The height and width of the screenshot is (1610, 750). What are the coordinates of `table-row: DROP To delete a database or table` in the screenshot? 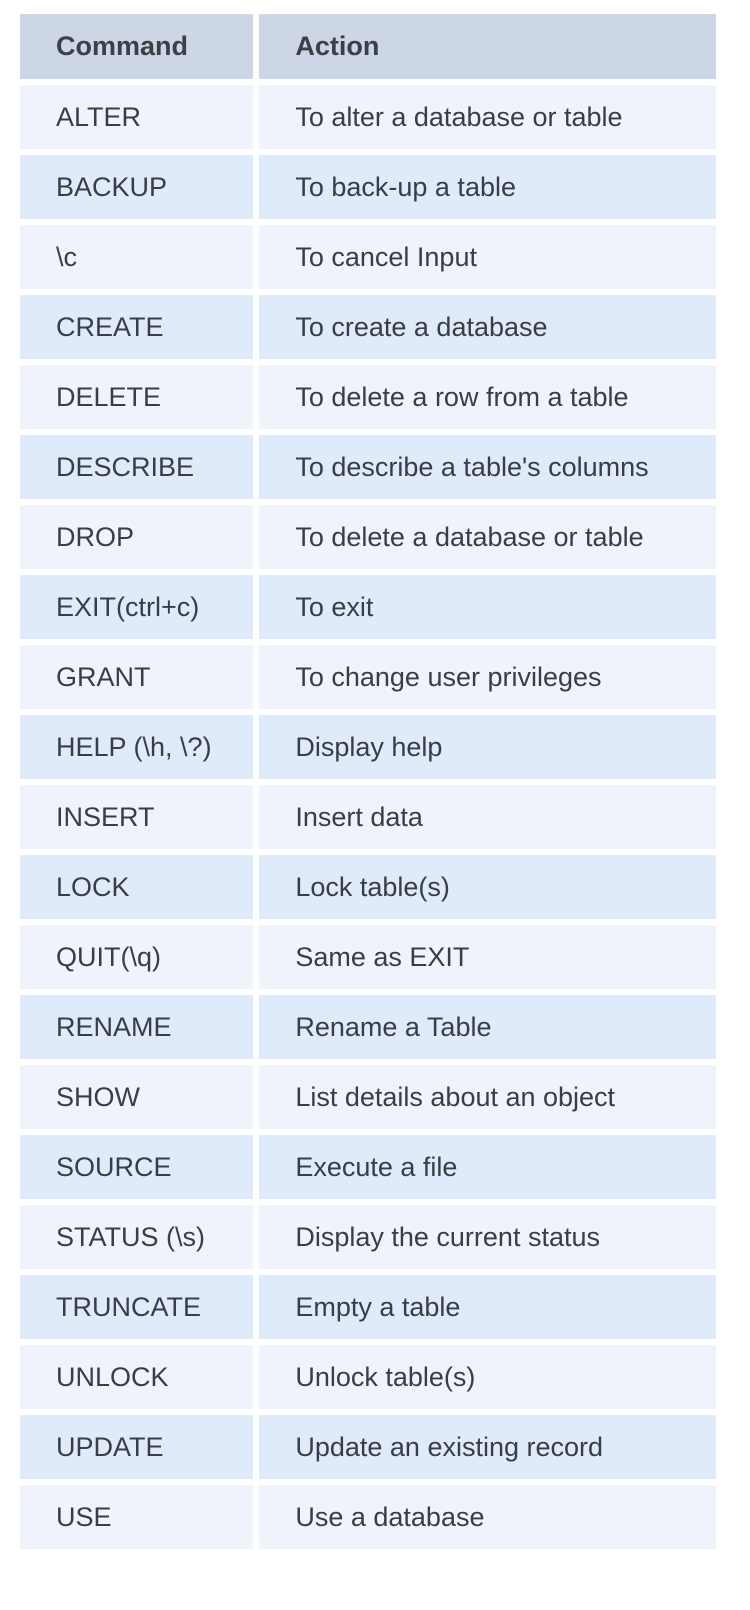 It's located at (368, 537).